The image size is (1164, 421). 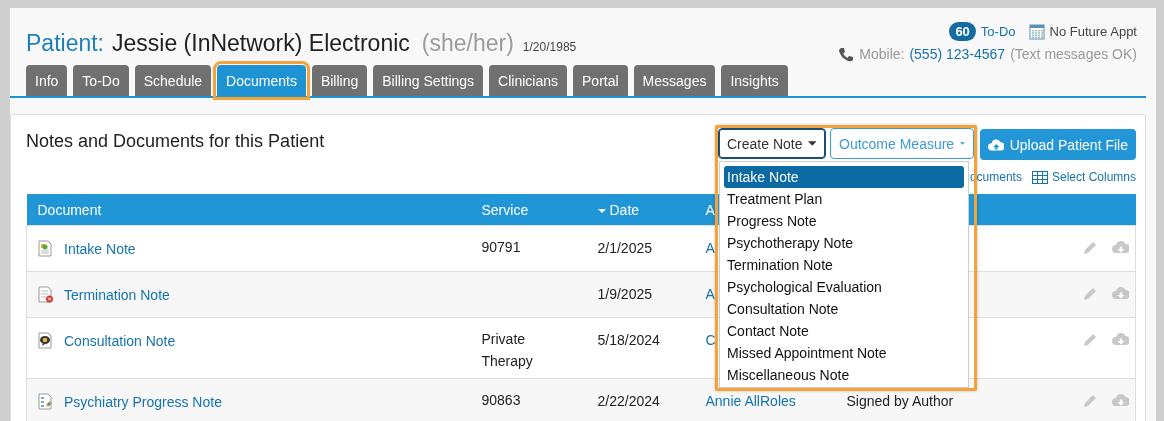 What do you see at coordinates (754, 80) in the screenshot?
I see `tab: Insights` at bounding box center [754, 80].